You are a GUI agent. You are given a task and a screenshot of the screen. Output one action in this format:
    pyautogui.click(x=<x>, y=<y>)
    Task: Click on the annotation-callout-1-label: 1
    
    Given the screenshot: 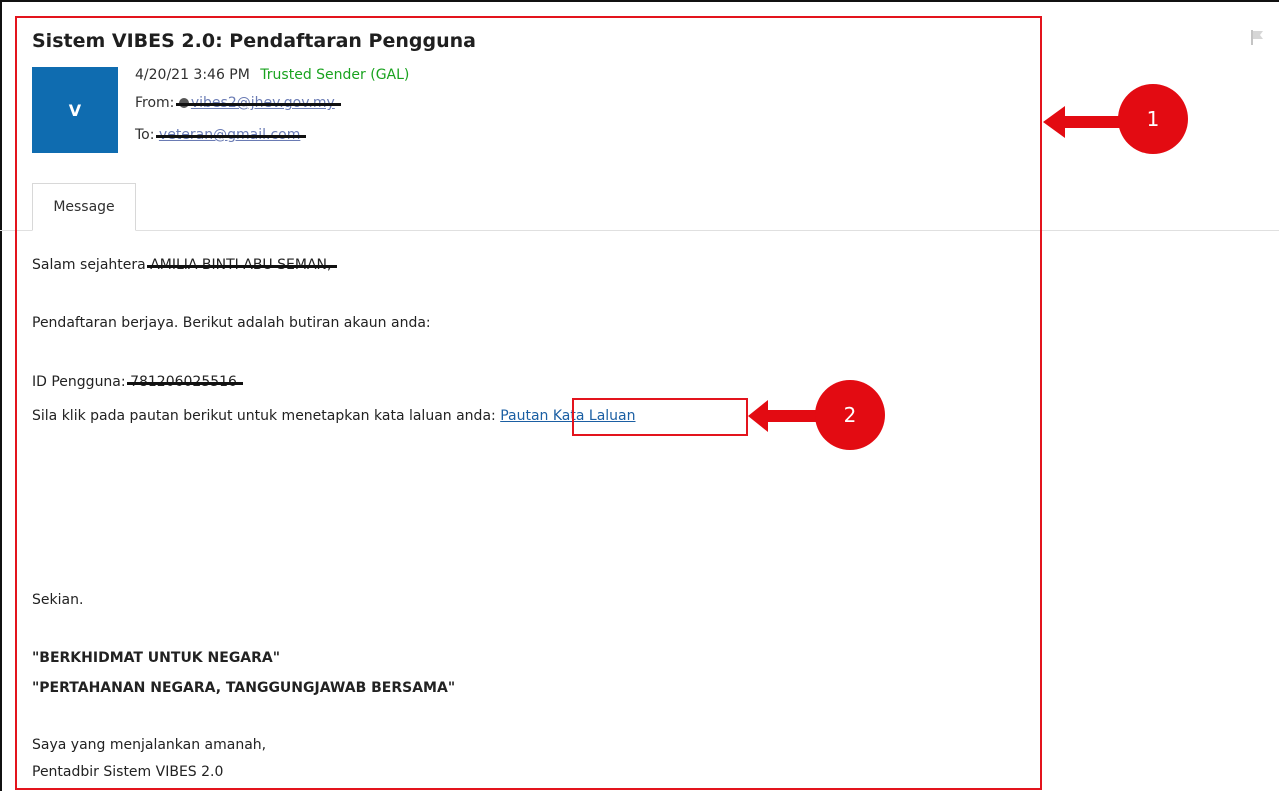 What is the action you would take?
    pyautogui.click(x=1153, y=119)
    